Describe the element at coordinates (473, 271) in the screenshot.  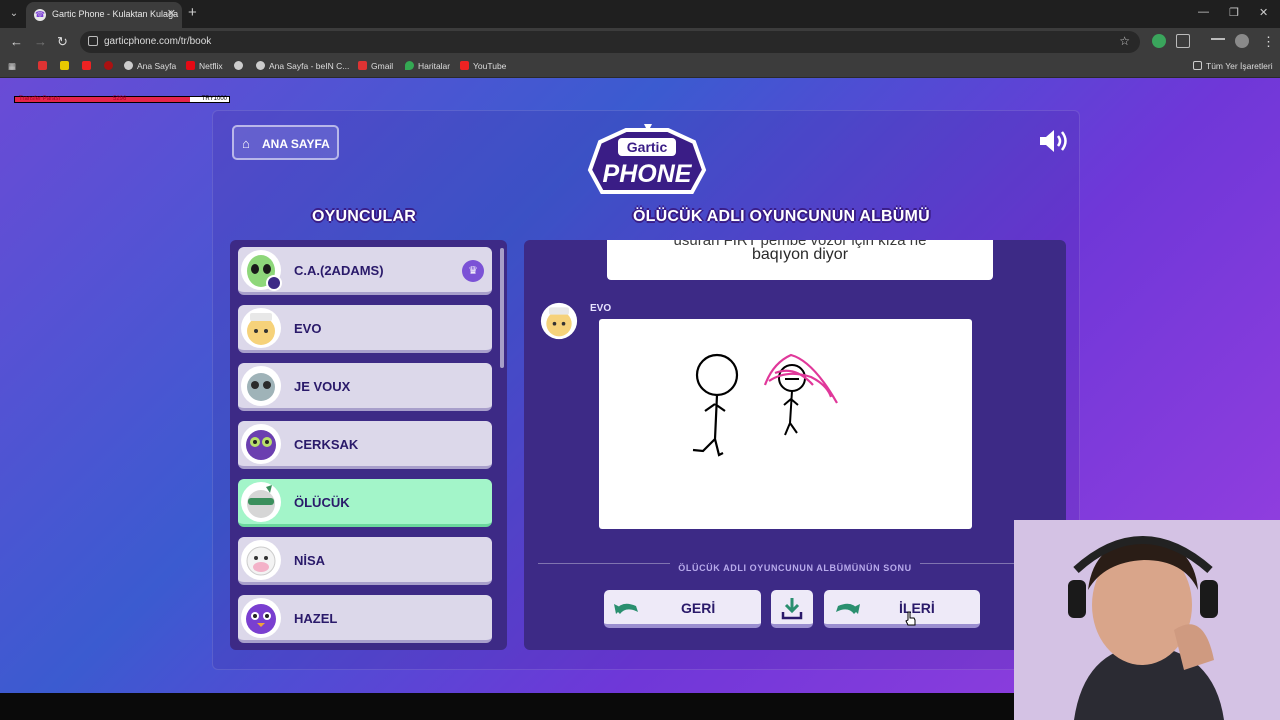
I see `crown-icon: ♛` at that location.